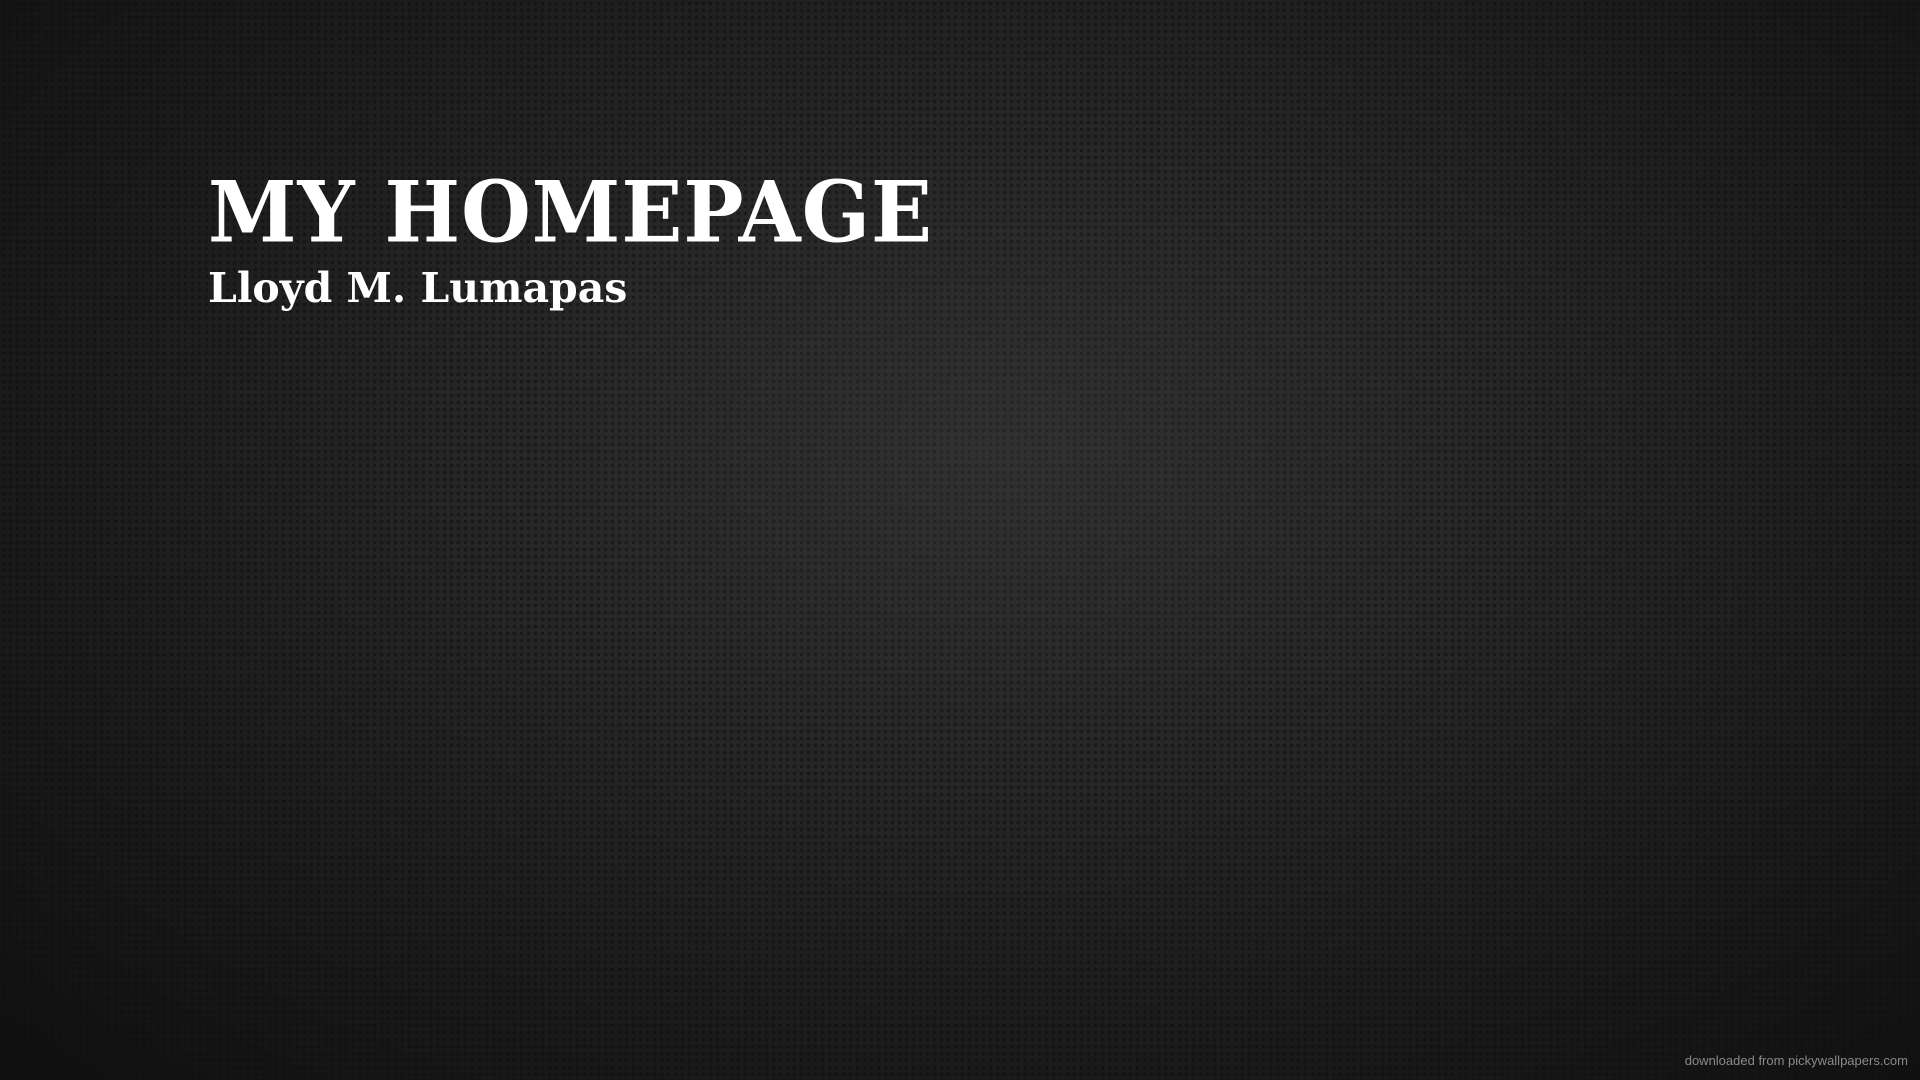  Describe the element at coordinates (418, 288) in the screenshot. I see `author-name: Lloyd M. Lumapas` at that location.